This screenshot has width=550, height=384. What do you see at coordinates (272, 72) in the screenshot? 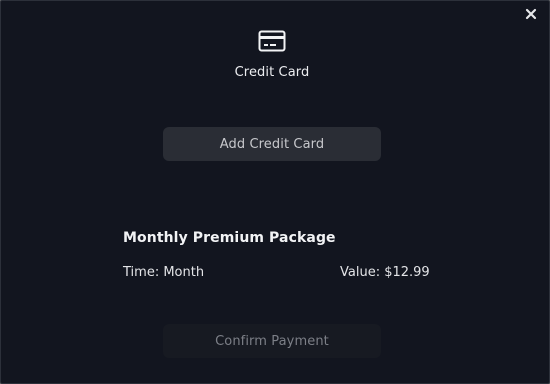
I see `page-title: Credit Card` at bounding box center [272, 72].